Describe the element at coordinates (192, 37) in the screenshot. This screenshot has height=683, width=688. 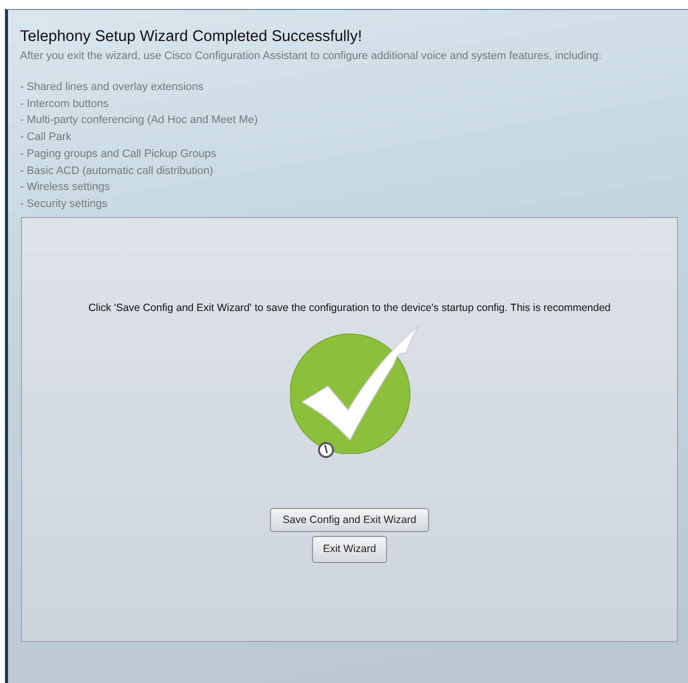
I see `wizard-title: Telephony Setup Wizard Completed Successfully!` at that location.